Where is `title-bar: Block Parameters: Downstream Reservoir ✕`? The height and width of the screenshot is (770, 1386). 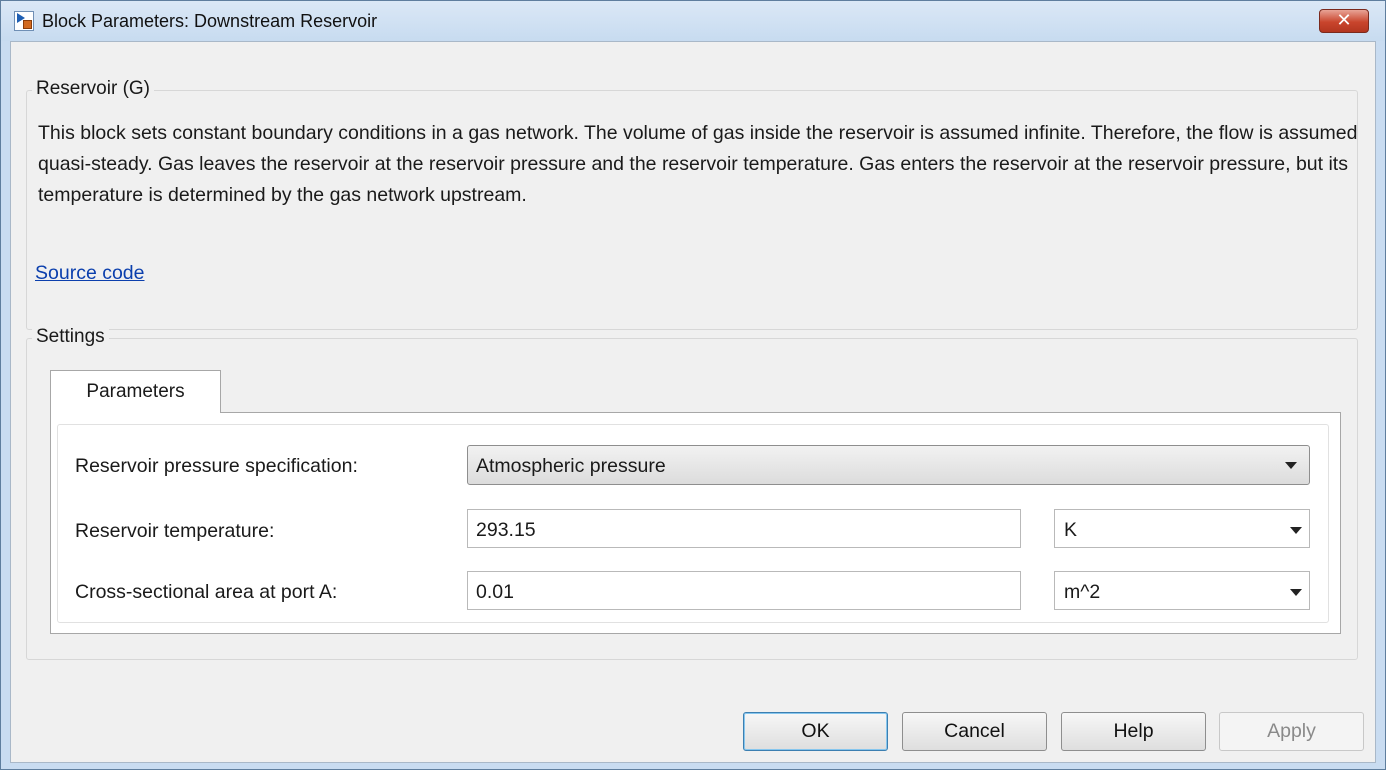 title-bar: Block Parameters: Downstream Reservoir ✕ is located at coordinates (693, 21).